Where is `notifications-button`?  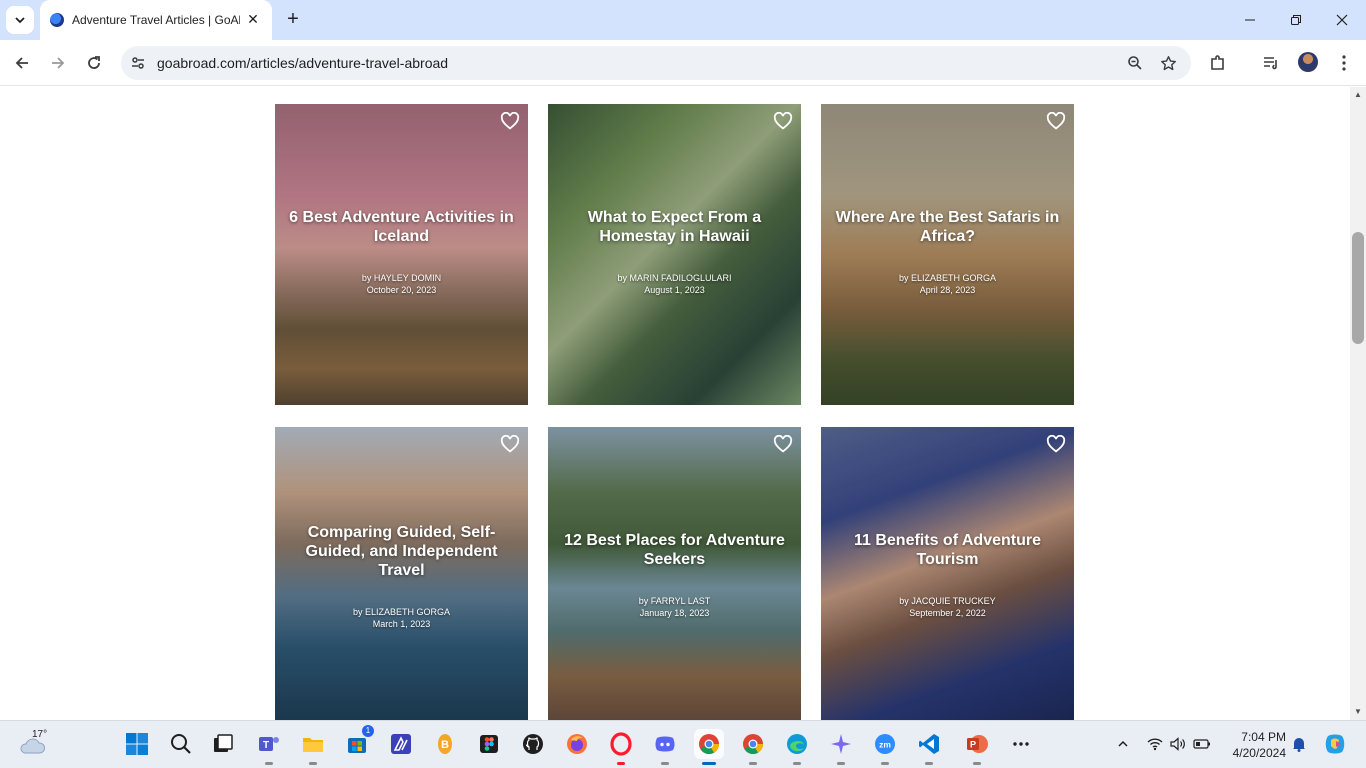 notifications-button is located at coordinates (1299, 744).